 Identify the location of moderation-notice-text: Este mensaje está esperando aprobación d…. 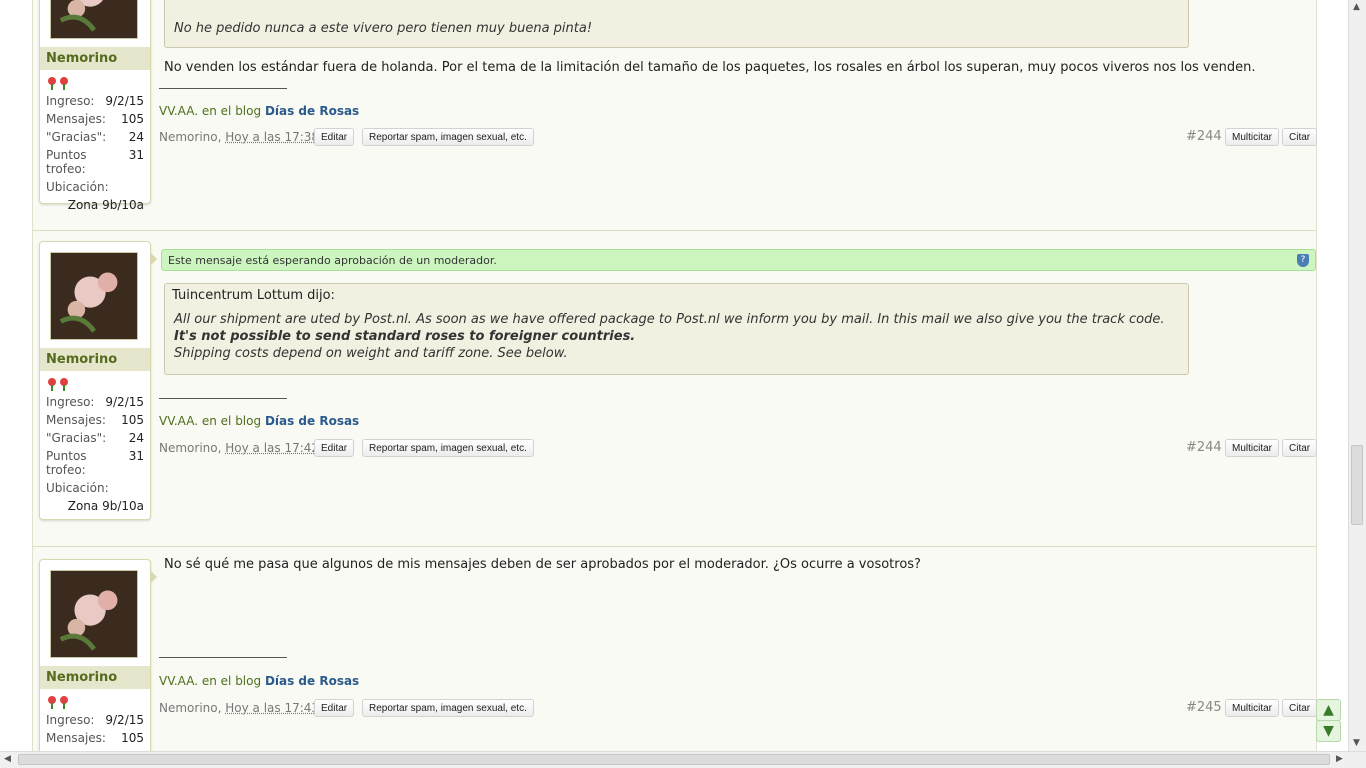
(332, 260).